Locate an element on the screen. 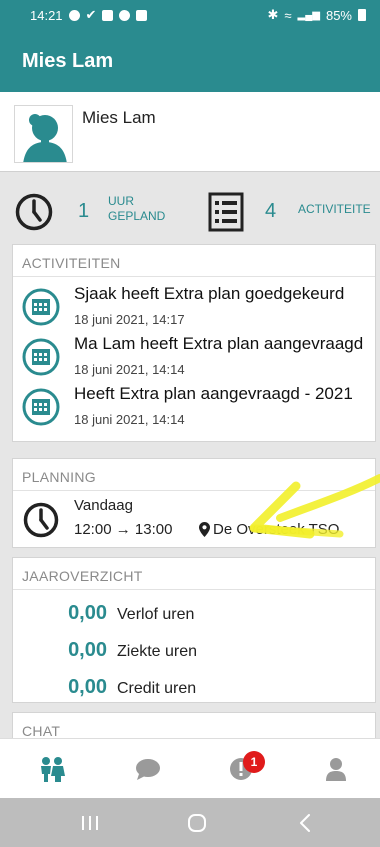  recent-apps-icon is located at coordinates (90, 822).